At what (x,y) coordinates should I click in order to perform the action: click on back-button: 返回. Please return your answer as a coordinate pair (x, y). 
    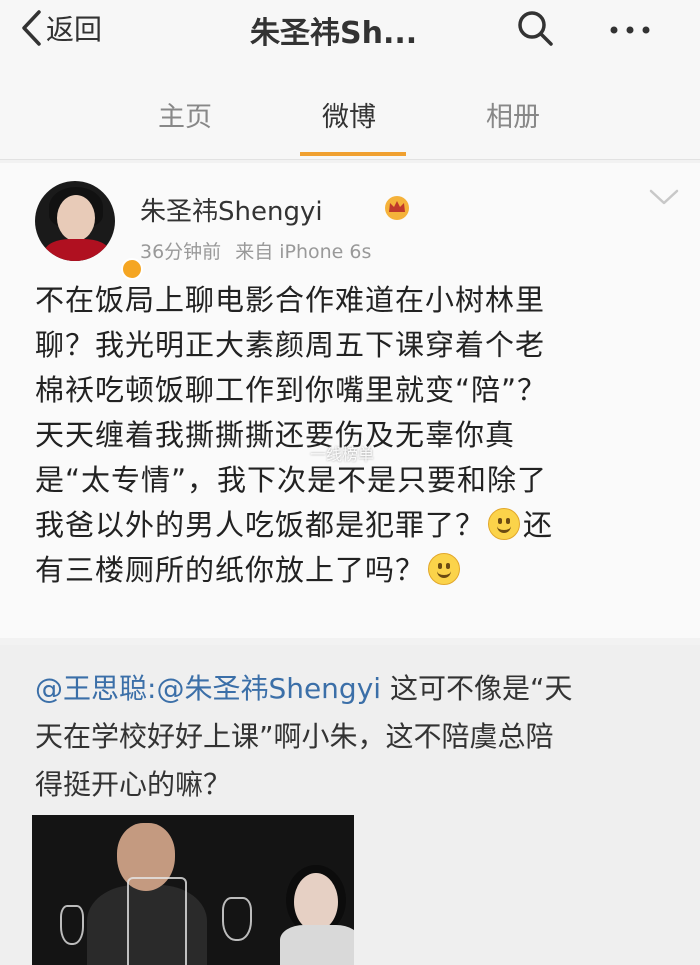
    Looking at the image, I should click on (61, 28).